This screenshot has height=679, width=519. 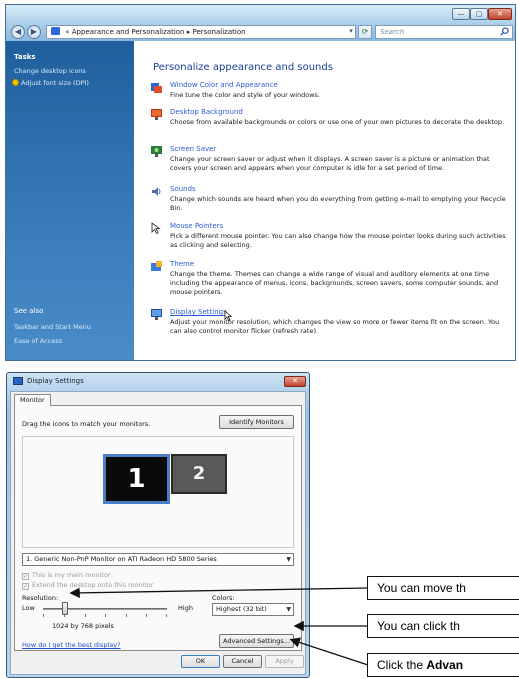 I want to click on resolution-value: 1024 by 768 pixels, so click(x=83, y=626).